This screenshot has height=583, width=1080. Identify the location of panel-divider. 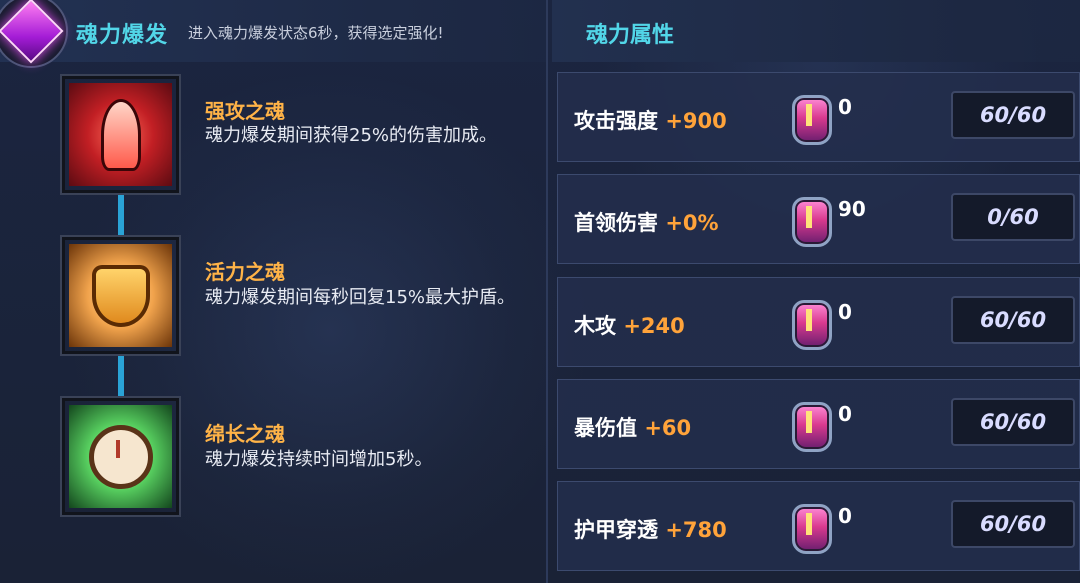
(547, 291).